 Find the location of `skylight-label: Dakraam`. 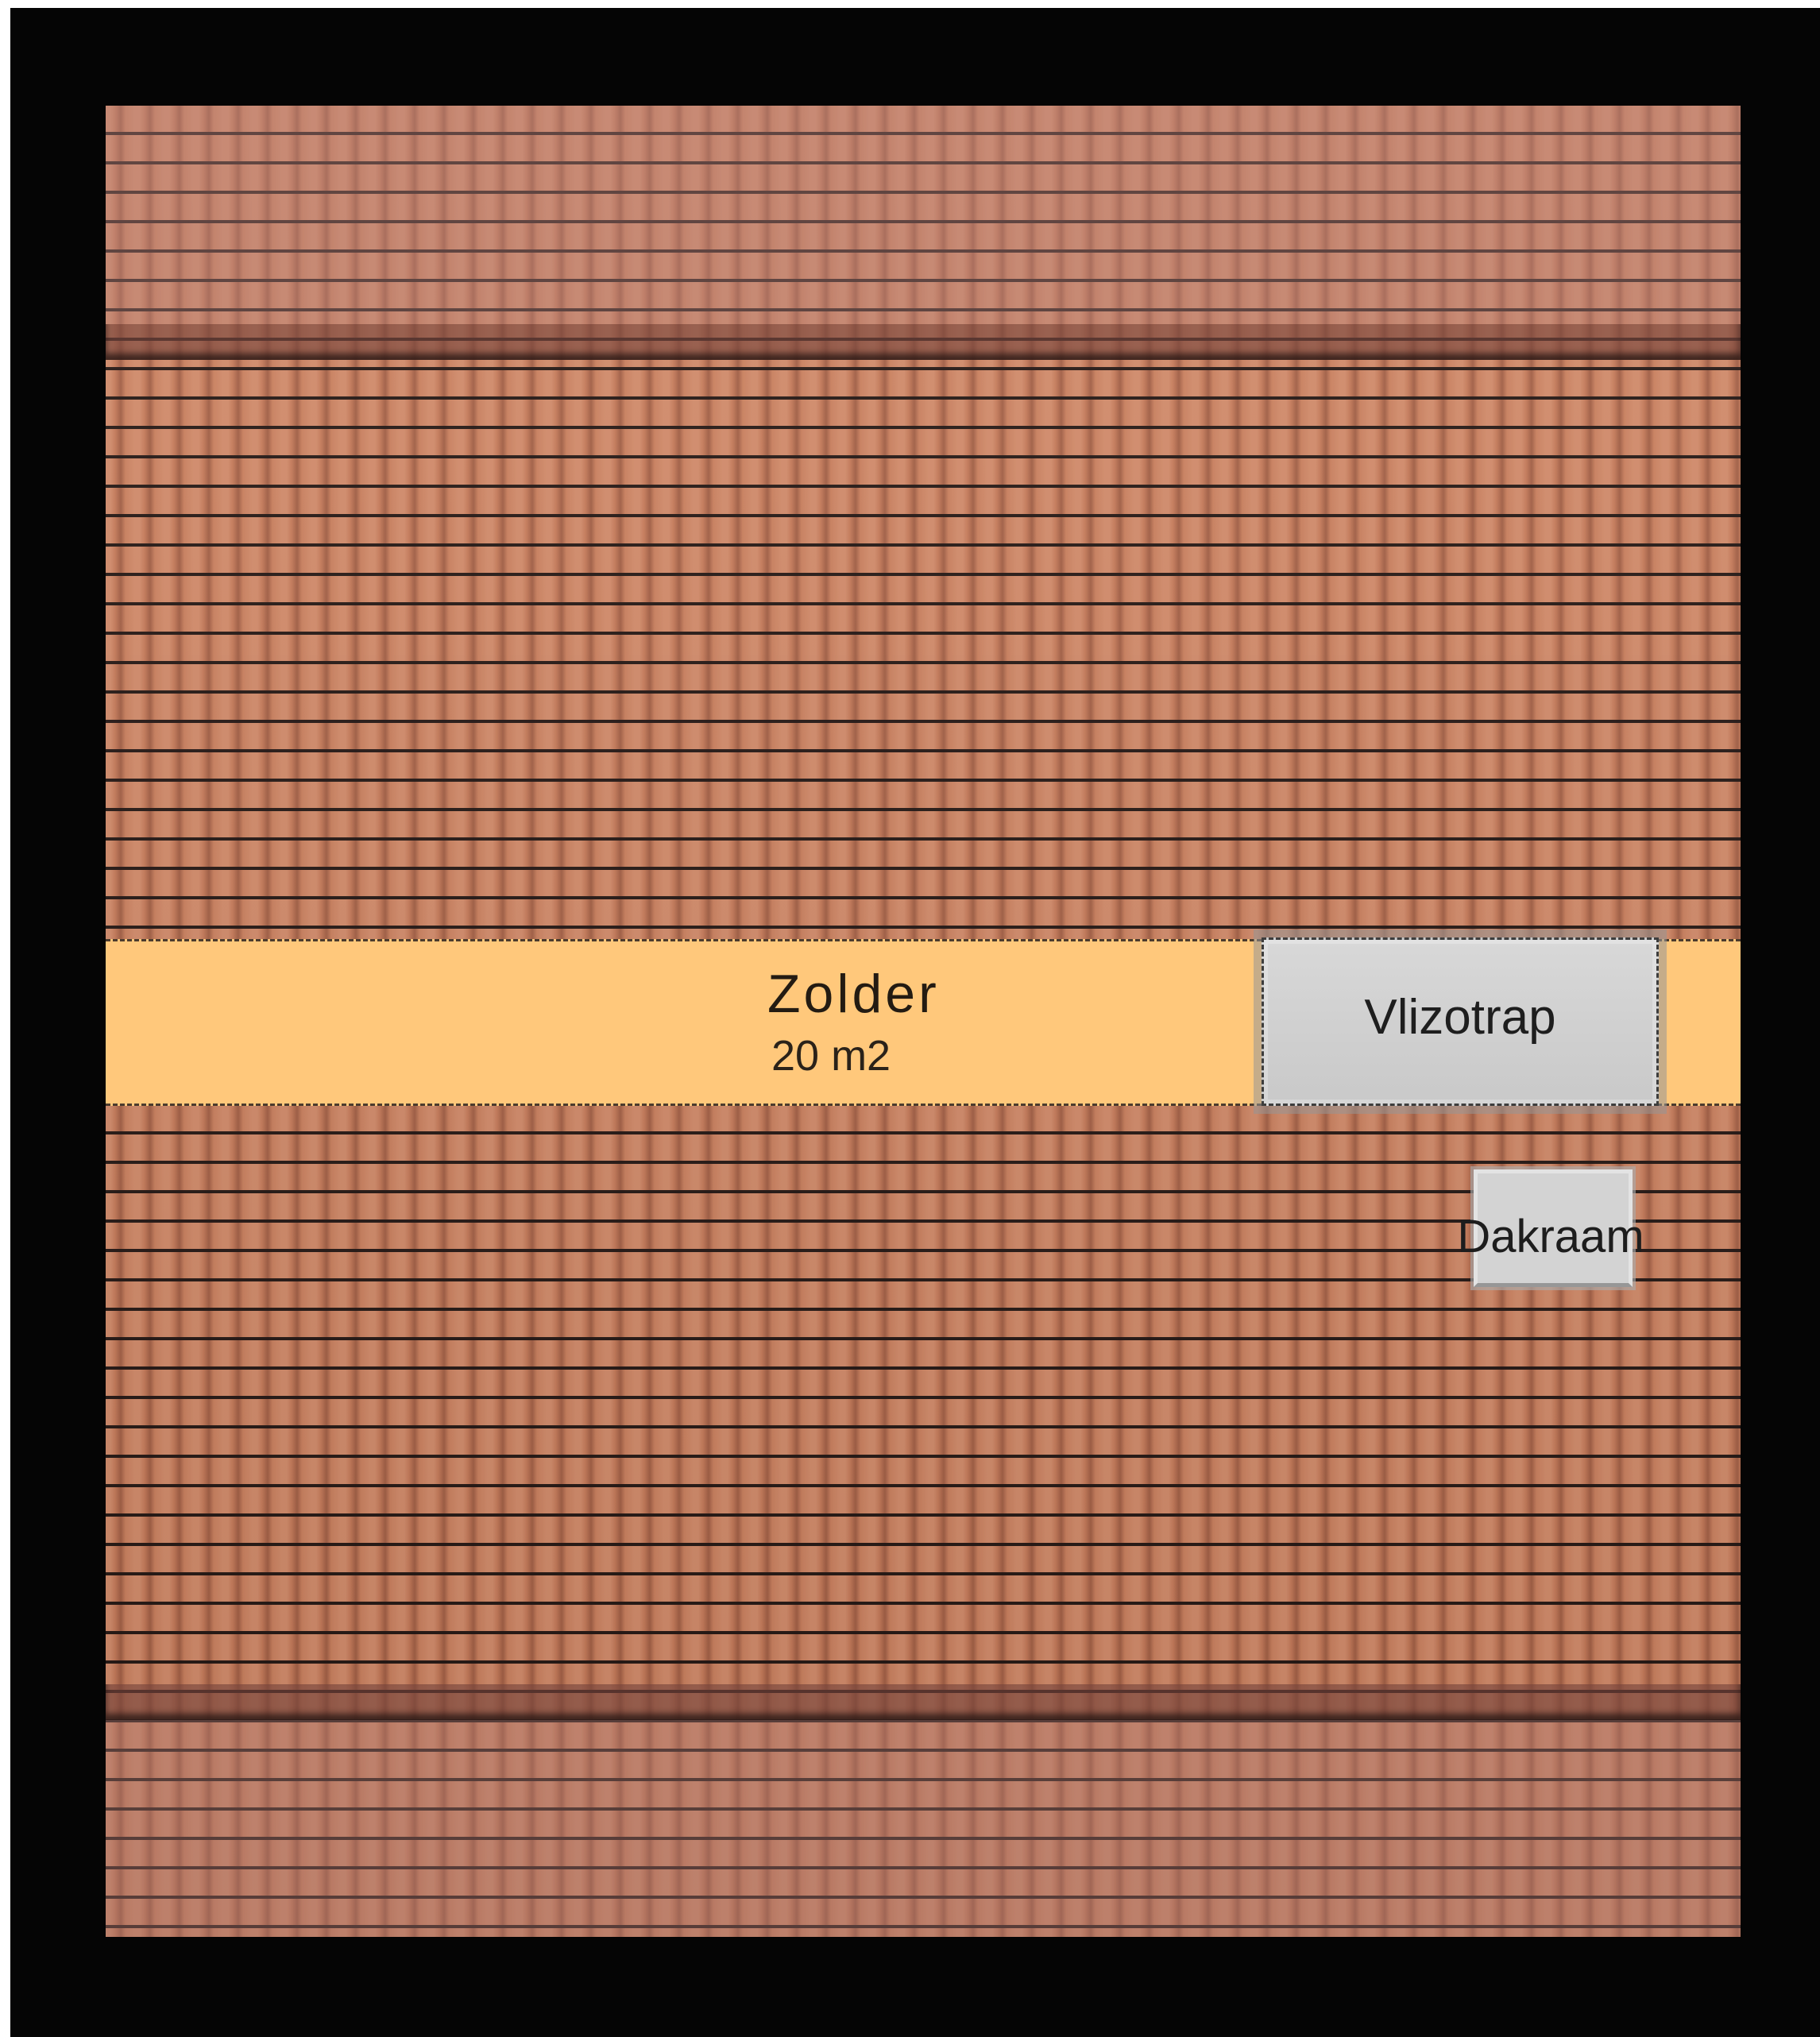

skylight-label: Dakraam is located at coordinates (1550, 1236).